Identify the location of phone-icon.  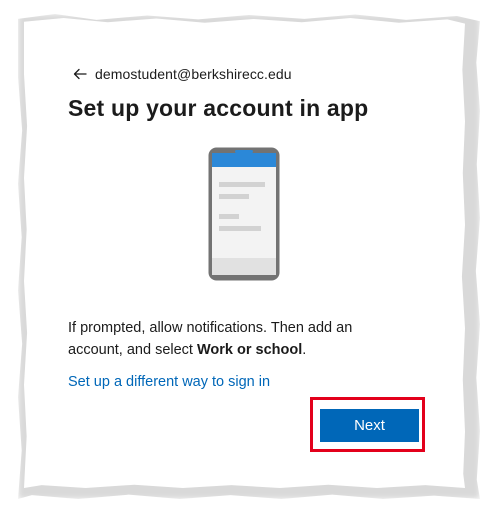
(244, 214).